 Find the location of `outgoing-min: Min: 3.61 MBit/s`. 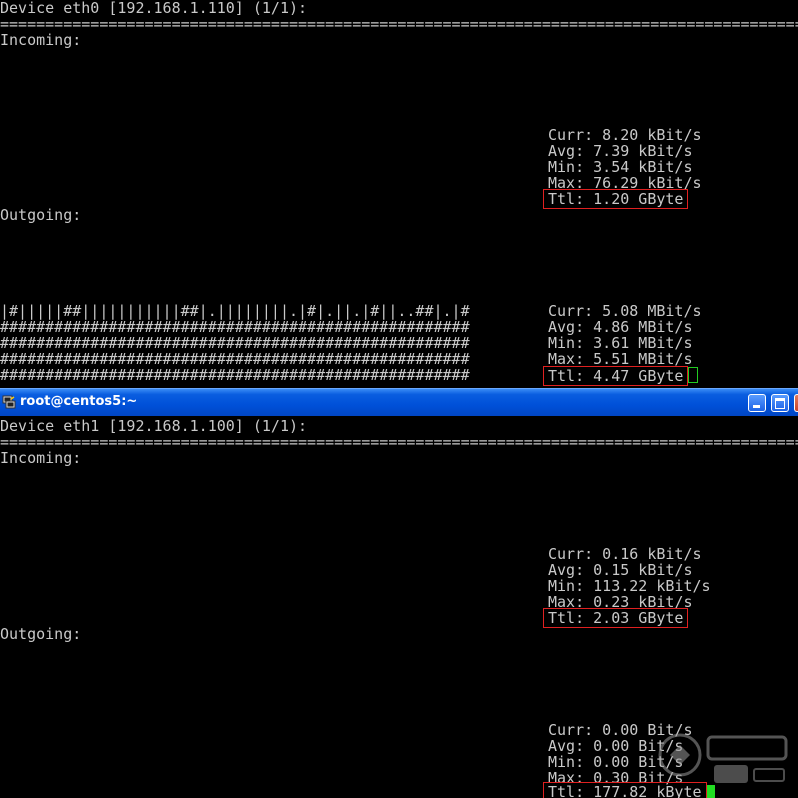

outgoing-min: Min: 3.61 MBit/s is located at coordinates (620, 343).